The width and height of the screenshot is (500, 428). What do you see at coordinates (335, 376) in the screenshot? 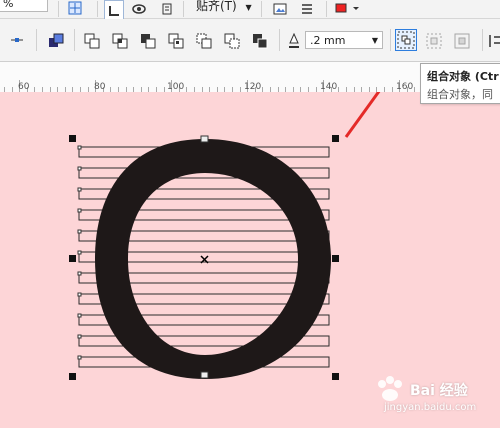
I see `handle-bottom-right` at bounding box center [335, 376].